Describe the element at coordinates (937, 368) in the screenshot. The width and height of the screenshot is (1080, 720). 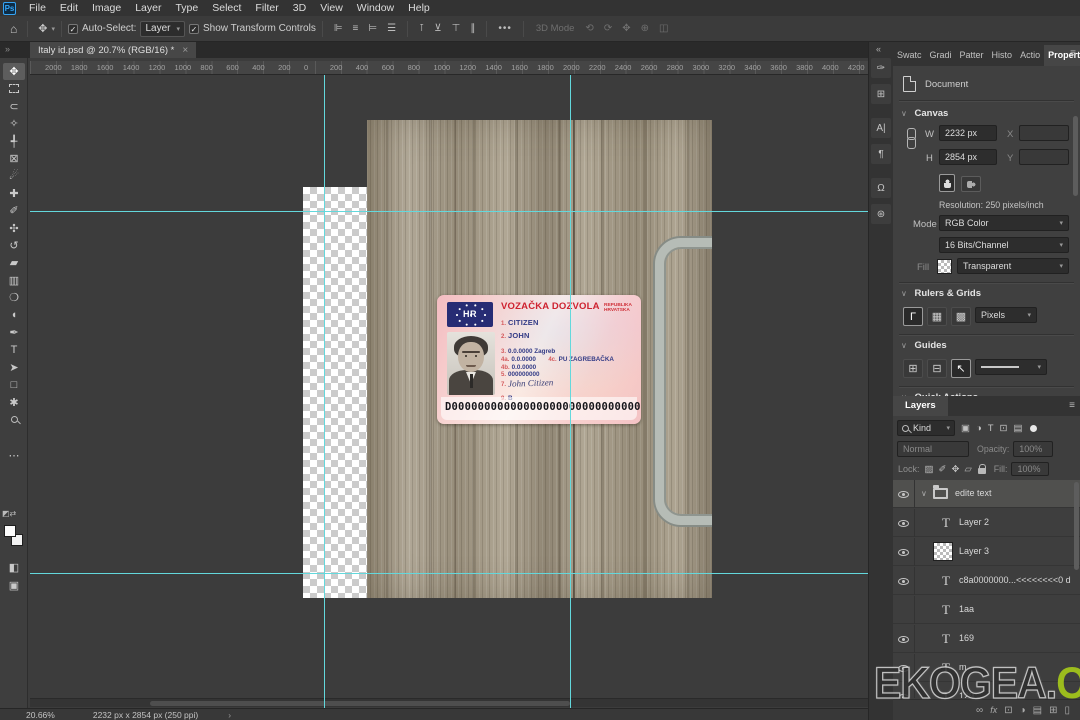
I see `add-guides-from-shape-icon: ⊟` at that location.